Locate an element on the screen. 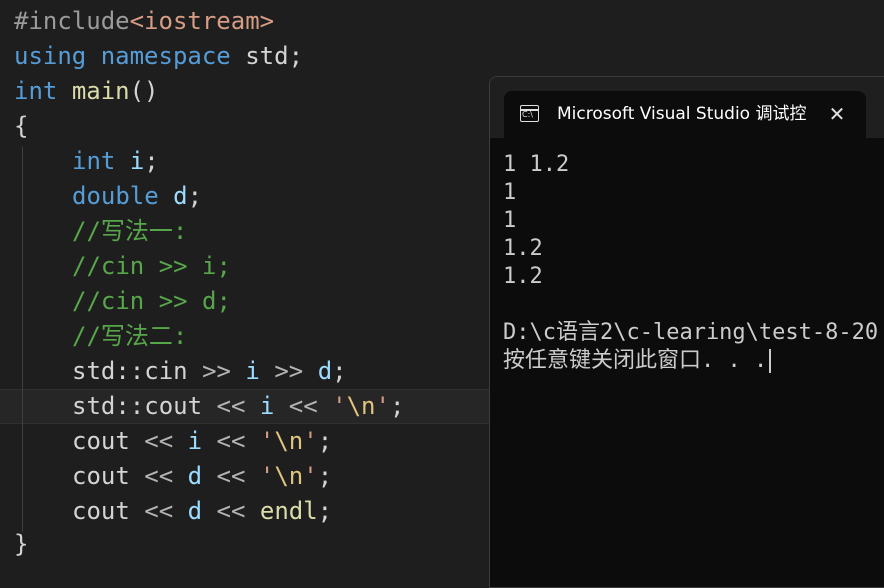 This screenshot has height=588, width=884. code-line-6: double d; is located at coordinates (137, 196).